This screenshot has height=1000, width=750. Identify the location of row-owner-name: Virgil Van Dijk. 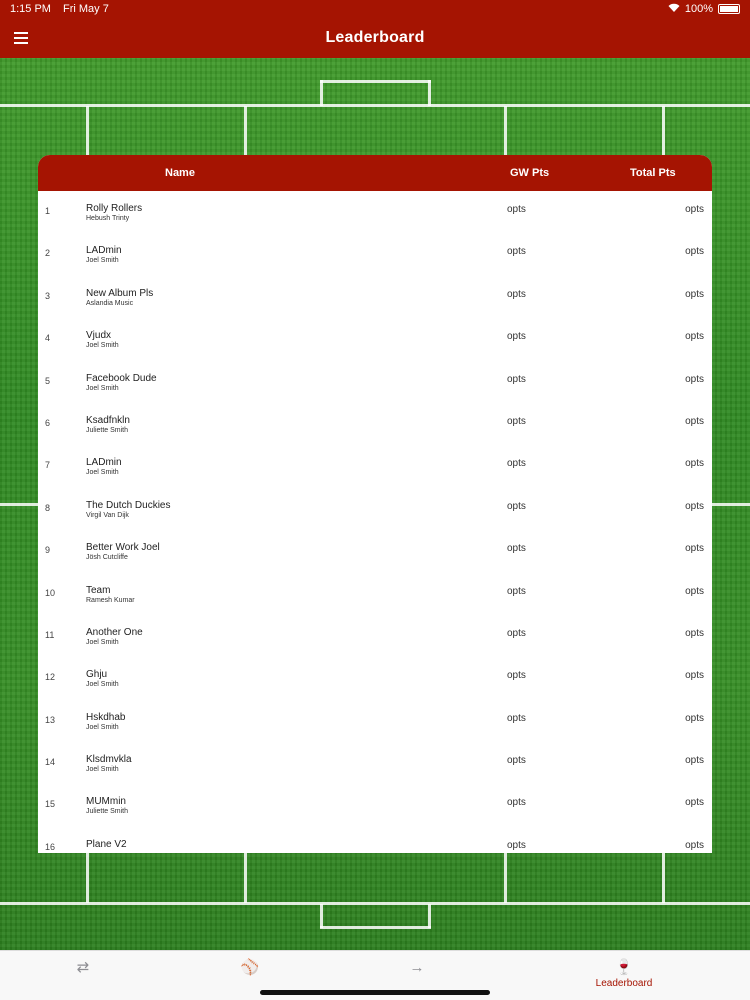
(107, 515).